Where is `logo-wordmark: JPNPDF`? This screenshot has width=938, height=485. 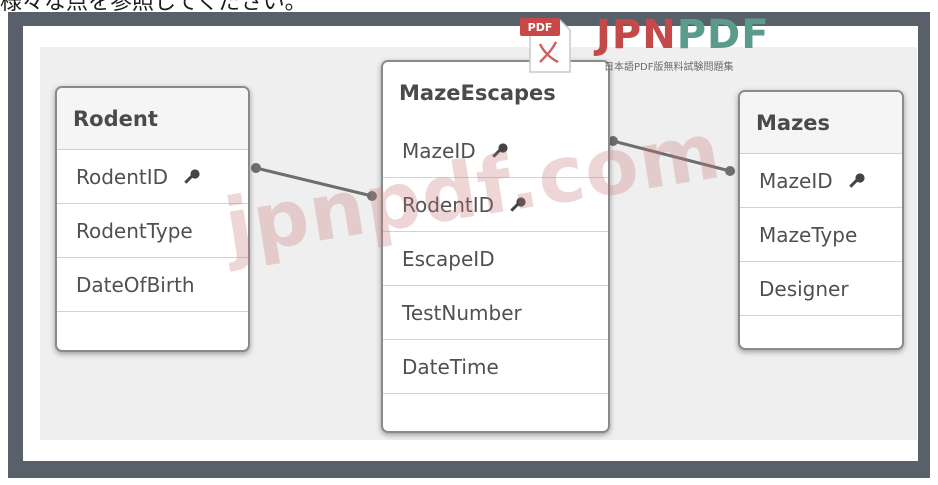 logo-wordmark: JPNPDF is located at coordinates (683, 35).